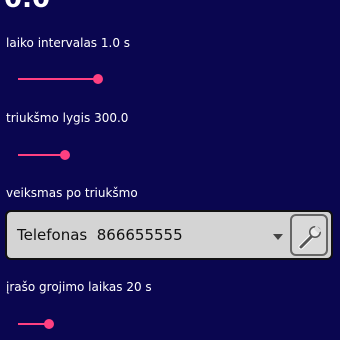 The width and height of the screenshot is (340, 340). What do you see at coordinates (100, 235) in the screenshot?
I see `action-selected-value: Telefonas 866655555` at bounding box center [100, 235].